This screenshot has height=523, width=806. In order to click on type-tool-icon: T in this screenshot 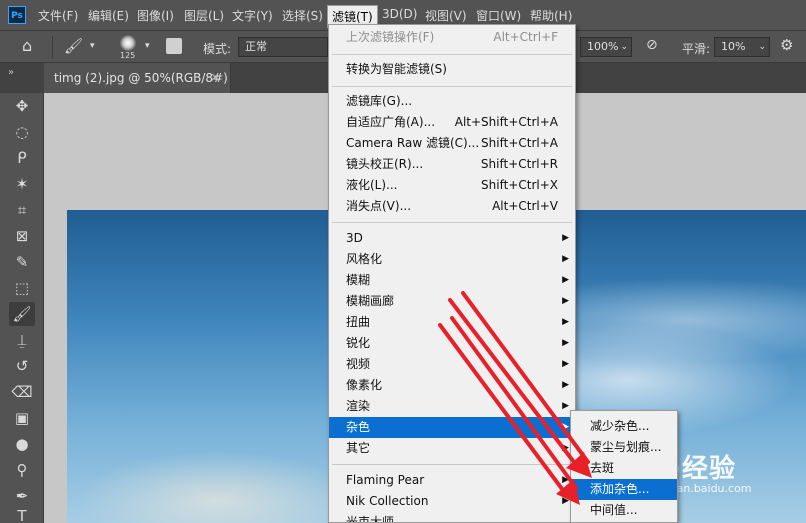, I will do `click(22, 516)`.